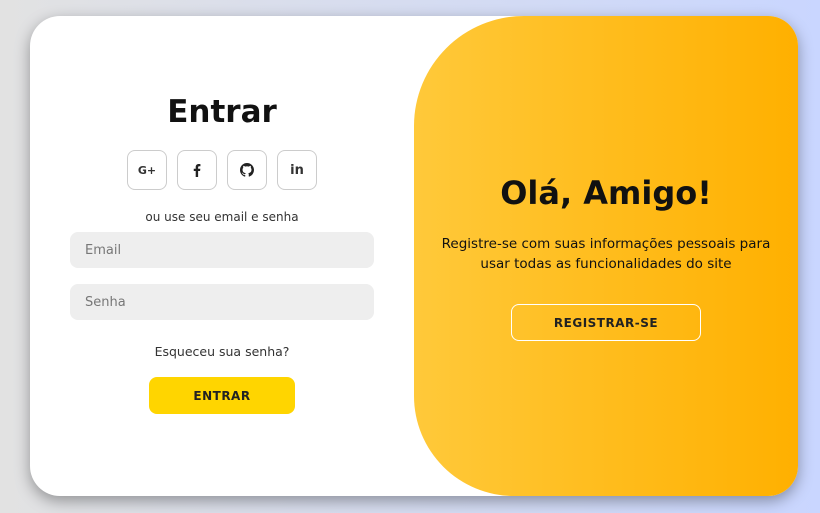 The height and width of the screenshot is (513, 820). I want to click on github-button, so click(247, 170).